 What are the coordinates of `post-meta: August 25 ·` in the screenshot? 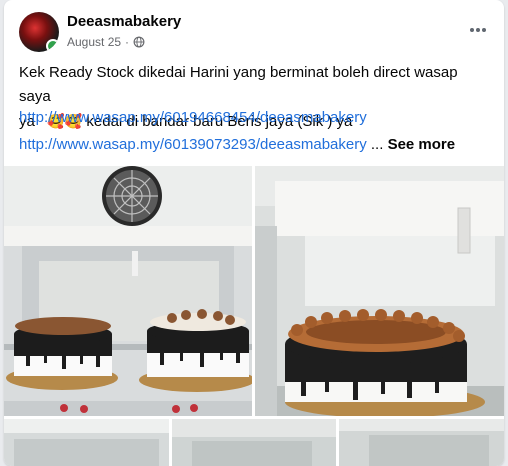 It's located at (106, 42).